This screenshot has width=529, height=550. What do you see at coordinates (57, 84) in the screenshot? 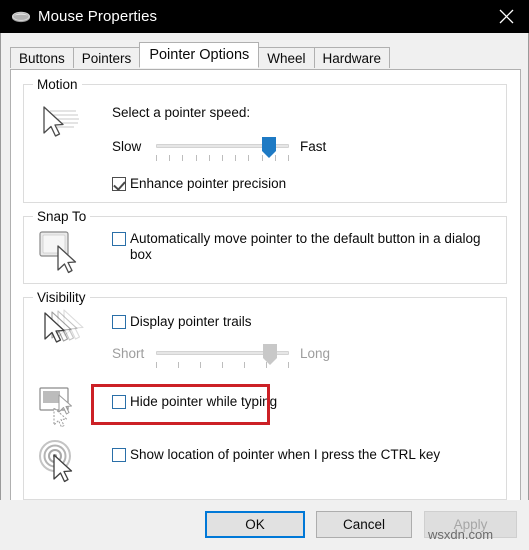
I see `group-motion-title: Motion` at bounding box center [57, 84].